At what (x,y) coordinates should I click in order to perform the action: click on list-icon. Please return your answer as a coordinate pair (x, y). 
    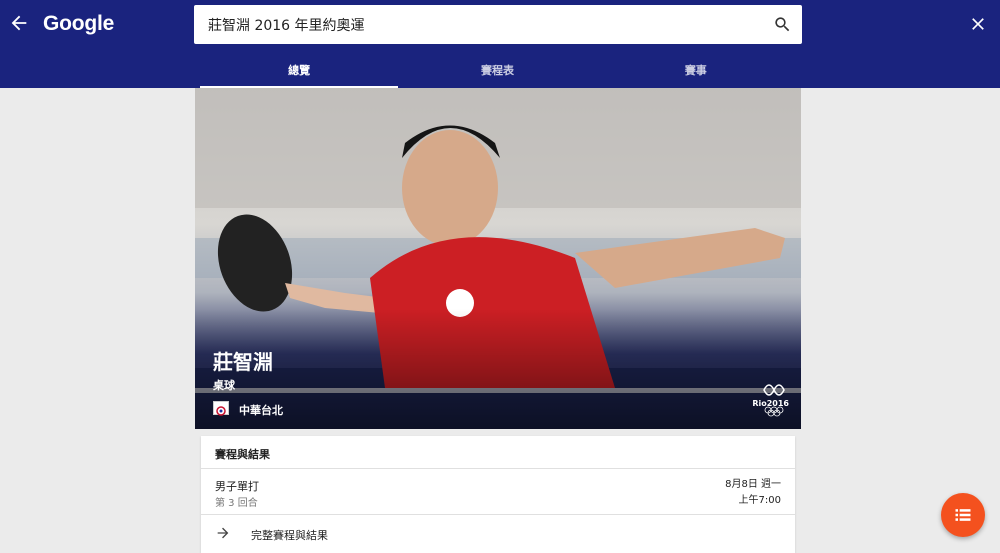
    Looking at the image, I should click on (963, 515).